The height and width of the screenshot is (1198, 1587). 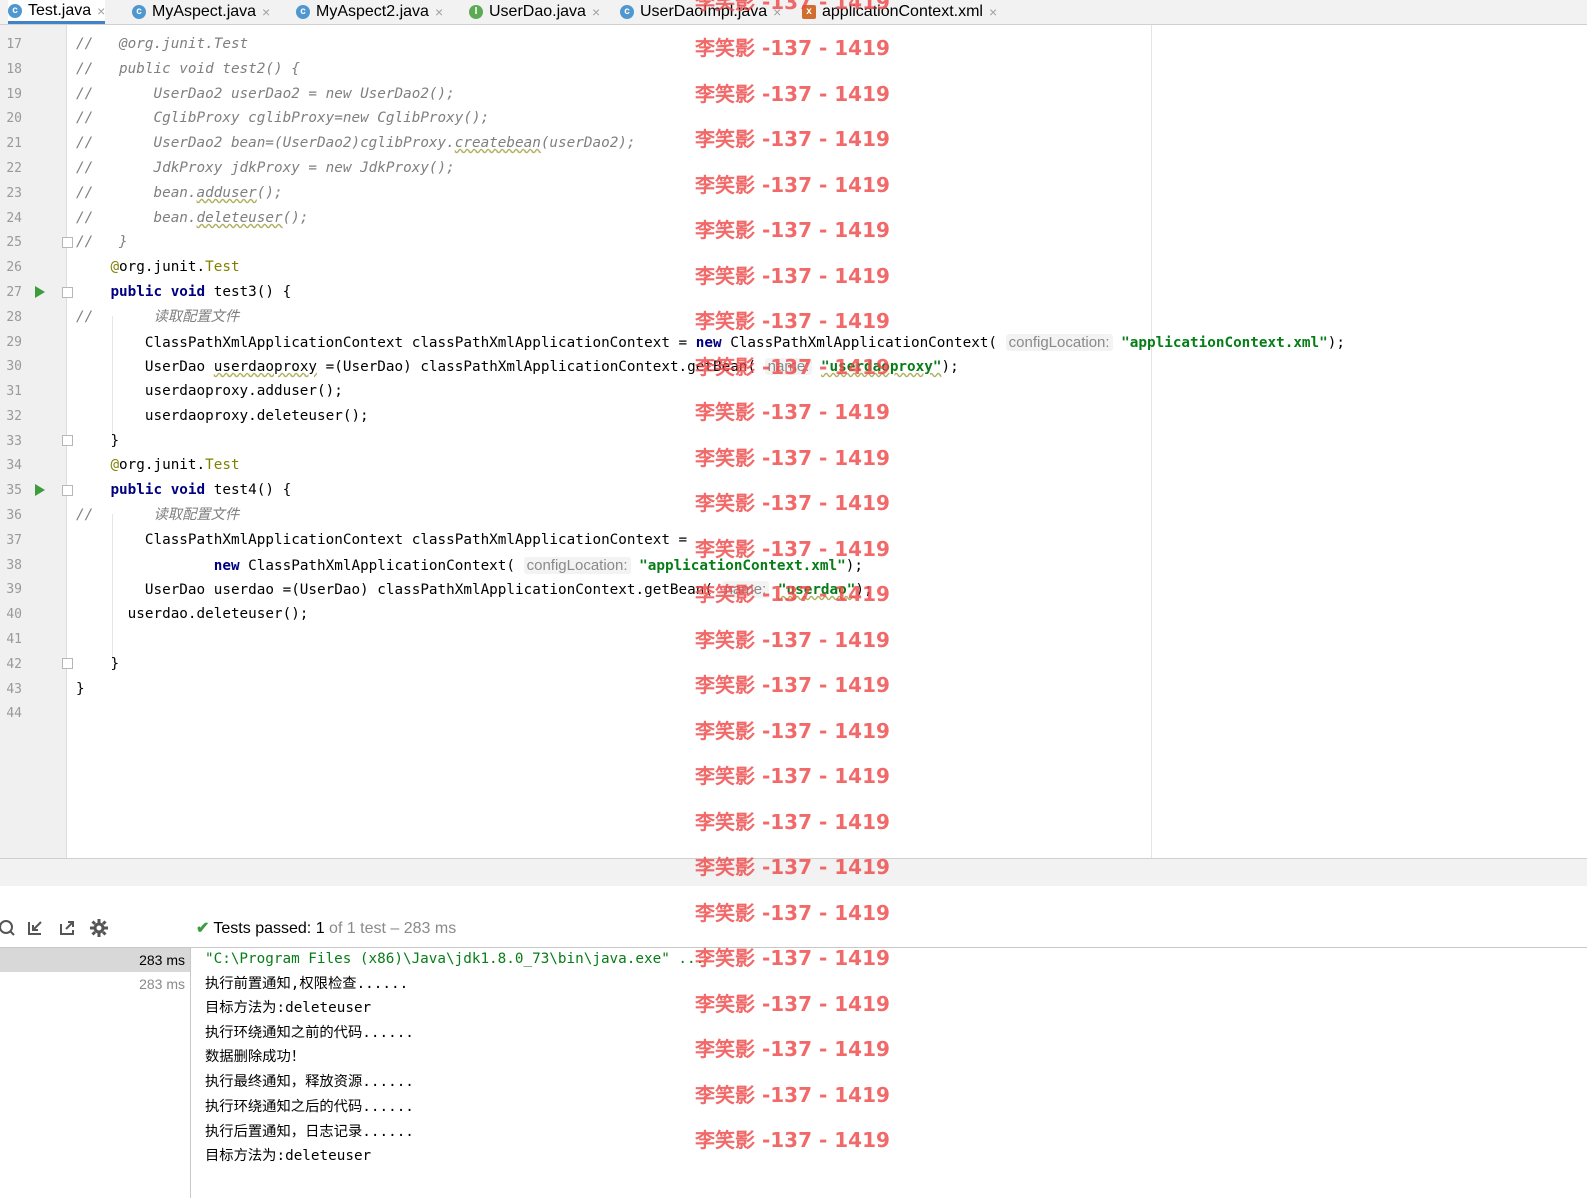 I want to click on tab-myaspect-java: c MyAspect.java ×, so click(x=201, y=12).